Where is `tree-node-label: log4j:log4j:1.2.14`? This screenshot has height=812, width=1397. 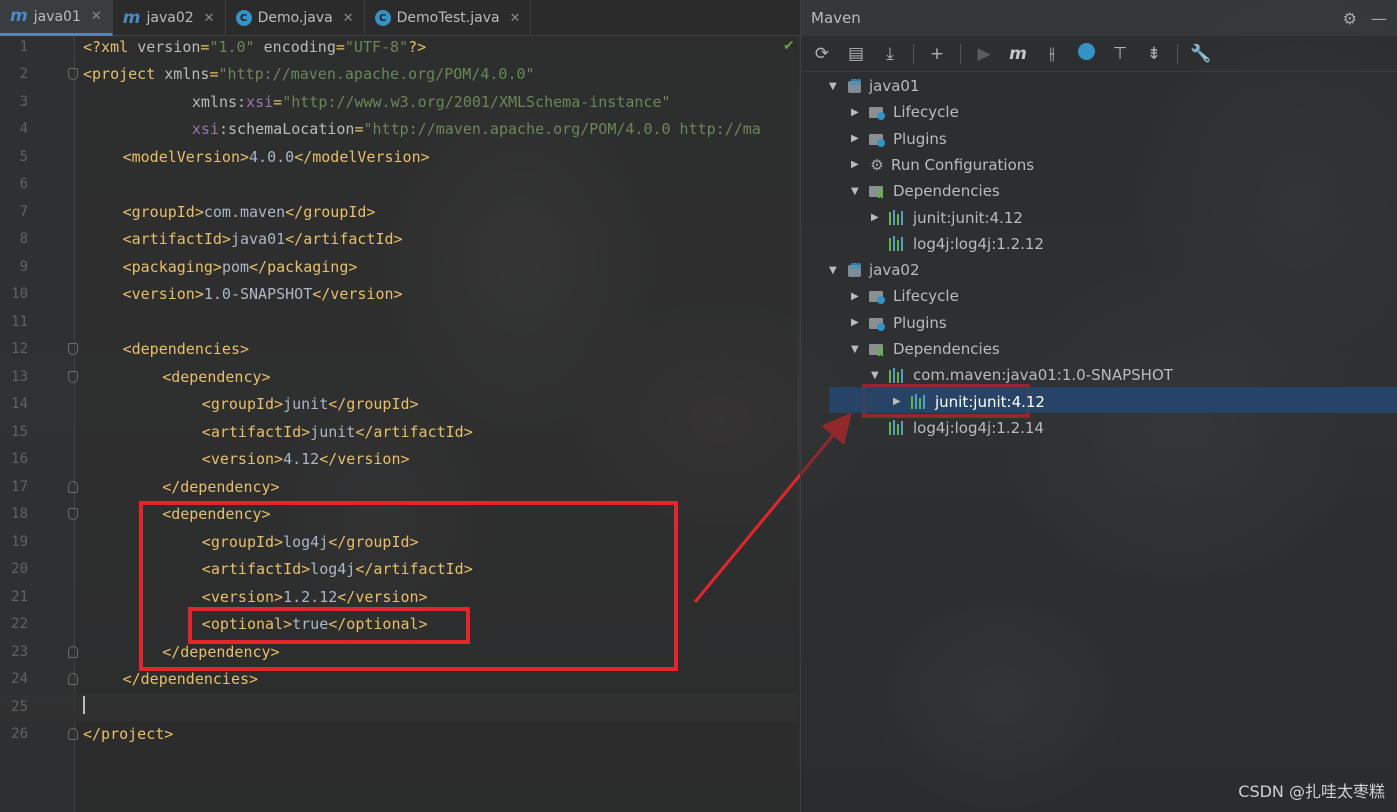 tree-node-label: log4j:log4j:1.2.14 is located at coordinates (978, 427).